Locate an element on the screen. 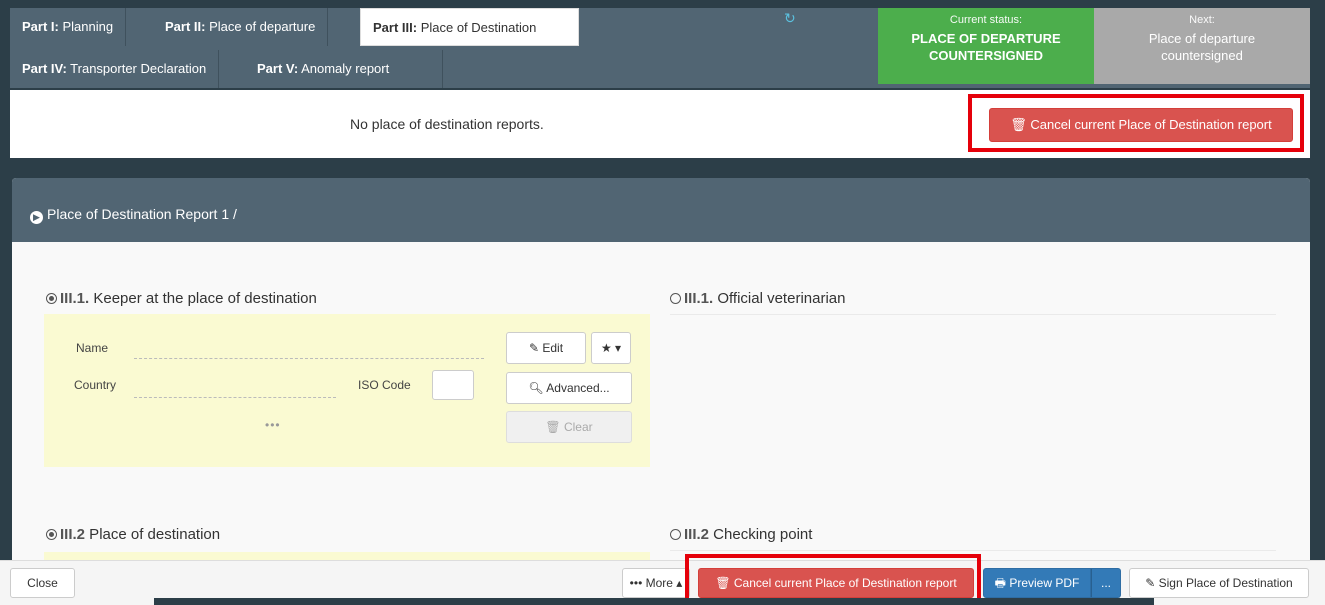 The image size is (1325, 605). name-field is located at coordinates (309, 358).